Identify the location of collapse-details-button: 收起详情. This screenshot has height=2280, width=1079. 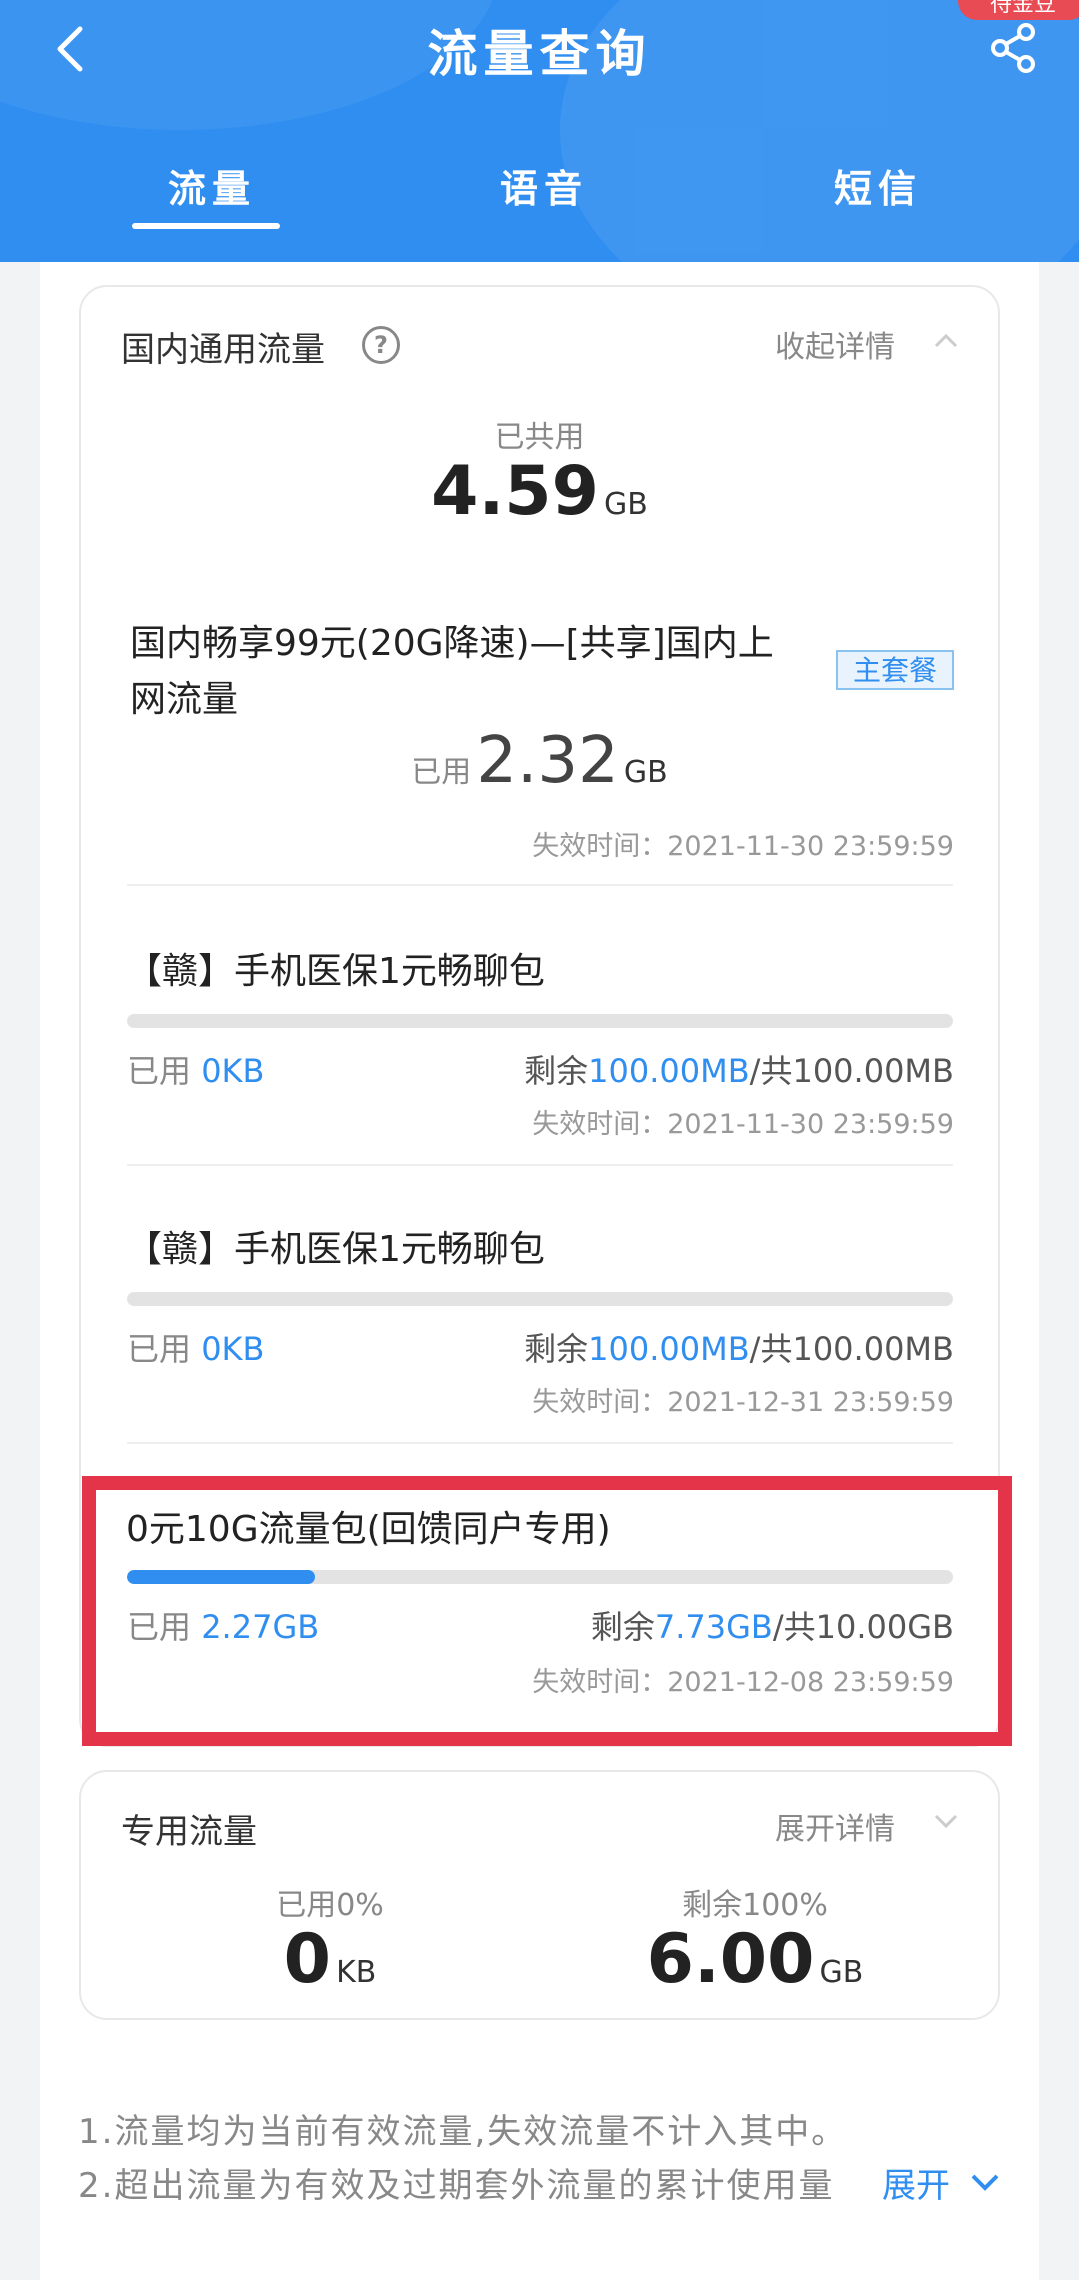
(835, 344).